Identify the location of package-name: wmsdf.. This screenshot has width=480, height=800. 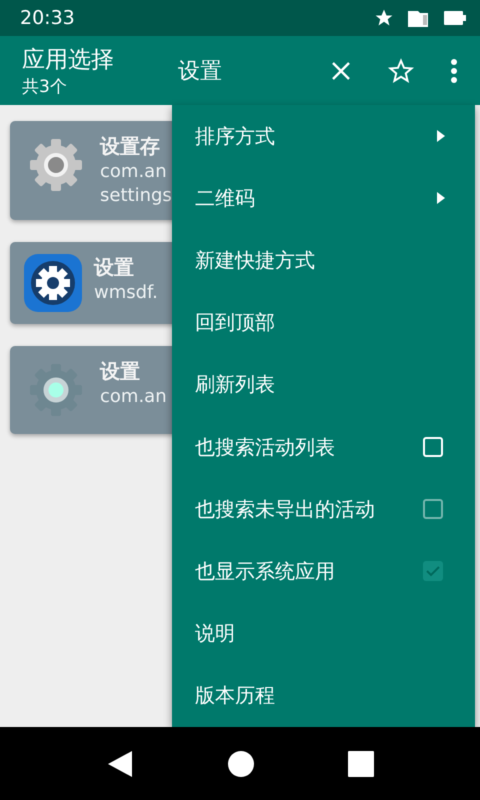
(126, 293).